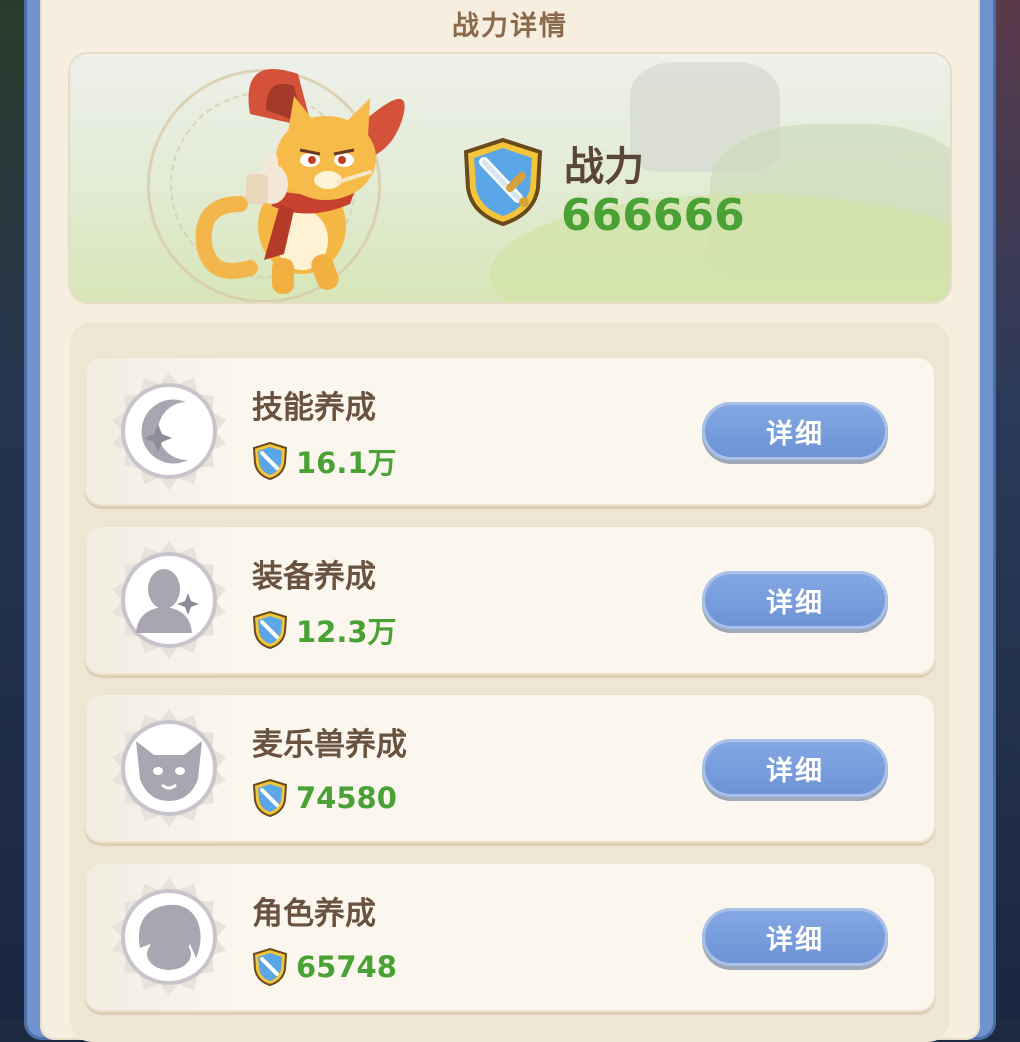  What do you see at coordinates (346, 967) in the screenshot?
I see `item-value: 65748` at bounding box center [346, 967].